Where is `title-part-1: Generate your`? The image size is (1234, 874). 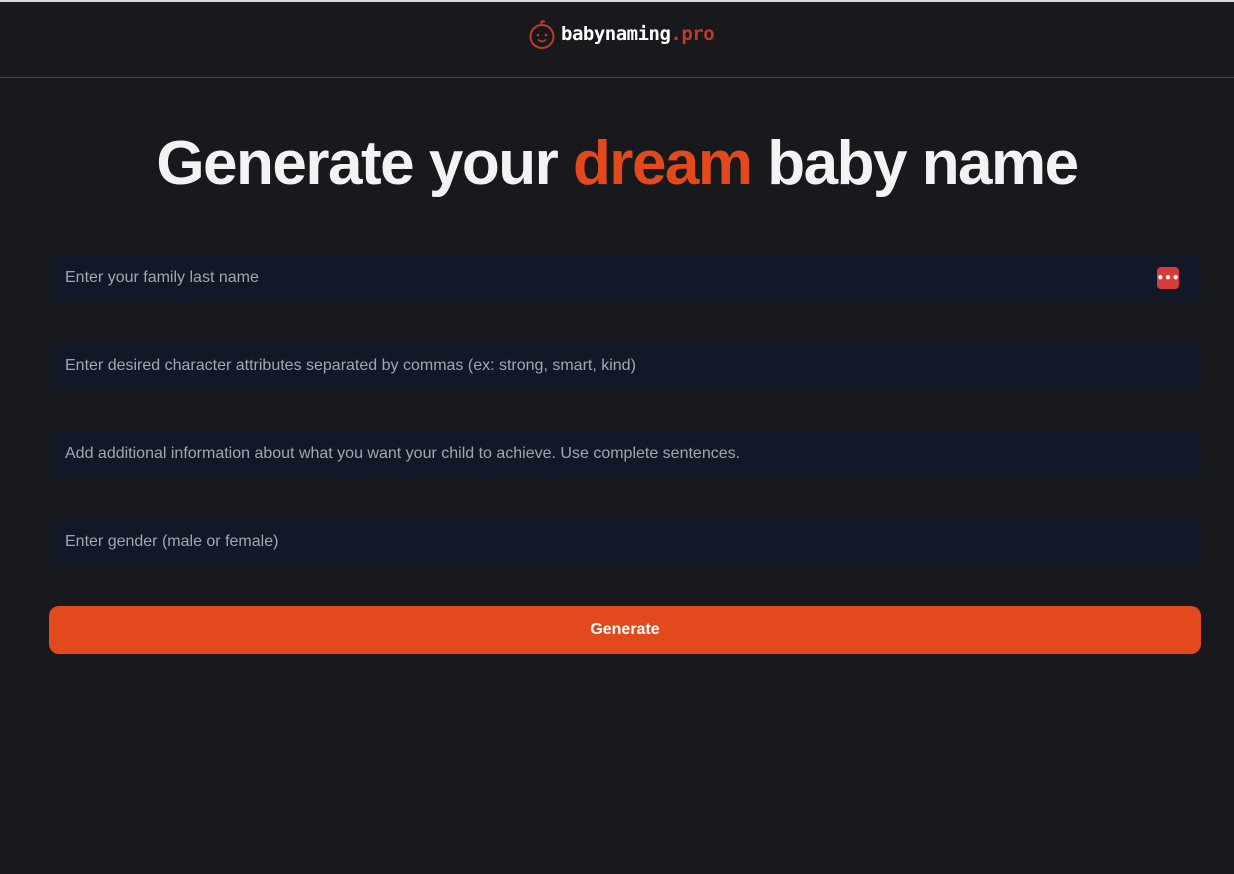 title-part-1: Generate your is located at coordinates (364, 163).